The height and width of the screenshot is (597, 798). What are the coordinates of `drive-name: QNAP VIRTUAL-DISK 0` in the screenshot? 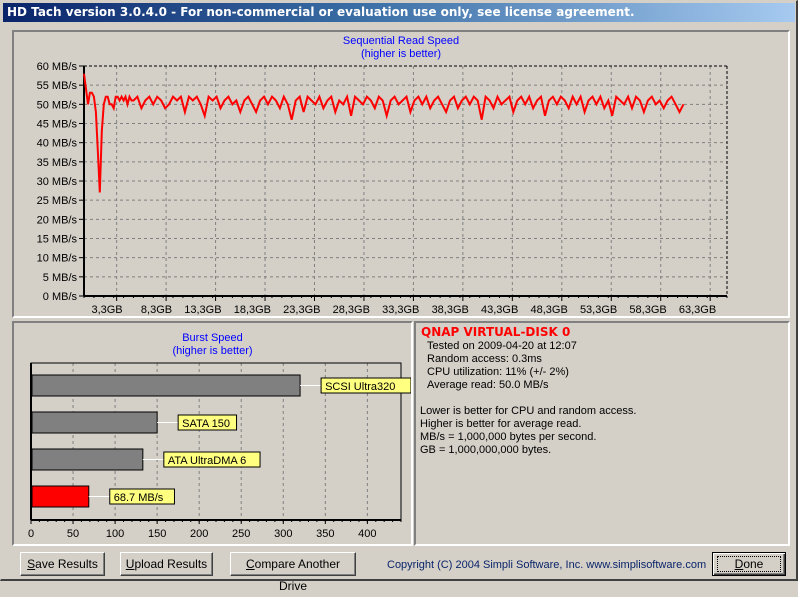 It's located at (496, 332).